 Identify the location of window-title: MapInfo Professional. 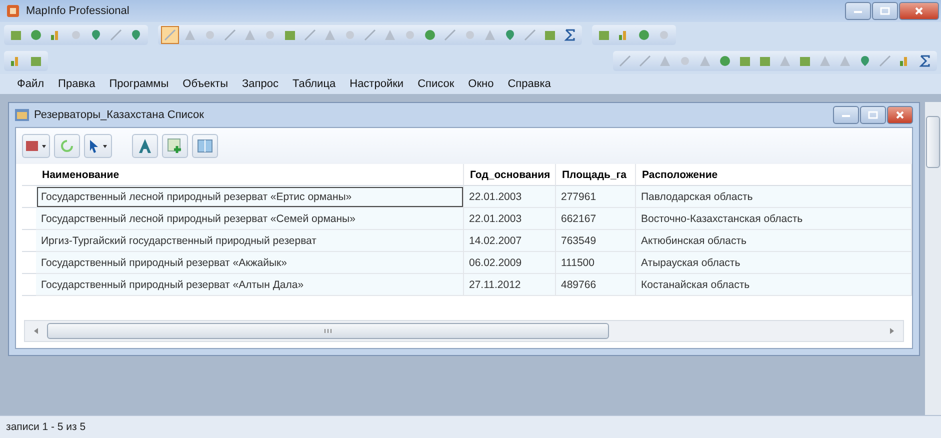
(78, 11).